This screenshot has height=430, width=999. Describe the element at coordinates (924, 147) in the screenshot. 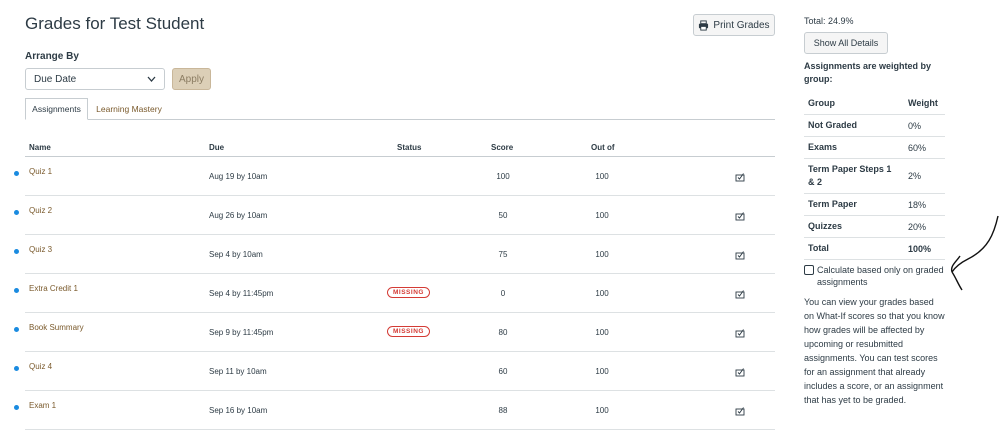

I see `weight-value: 60%` at that location.